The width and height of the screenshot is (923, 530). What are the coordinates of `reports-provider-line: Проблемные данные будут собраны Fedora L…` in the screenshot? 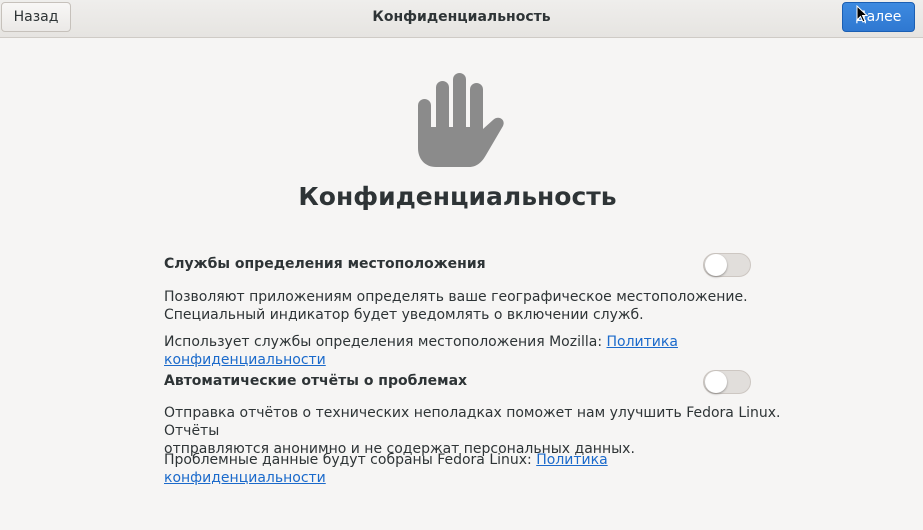 It's located at (464, 469).